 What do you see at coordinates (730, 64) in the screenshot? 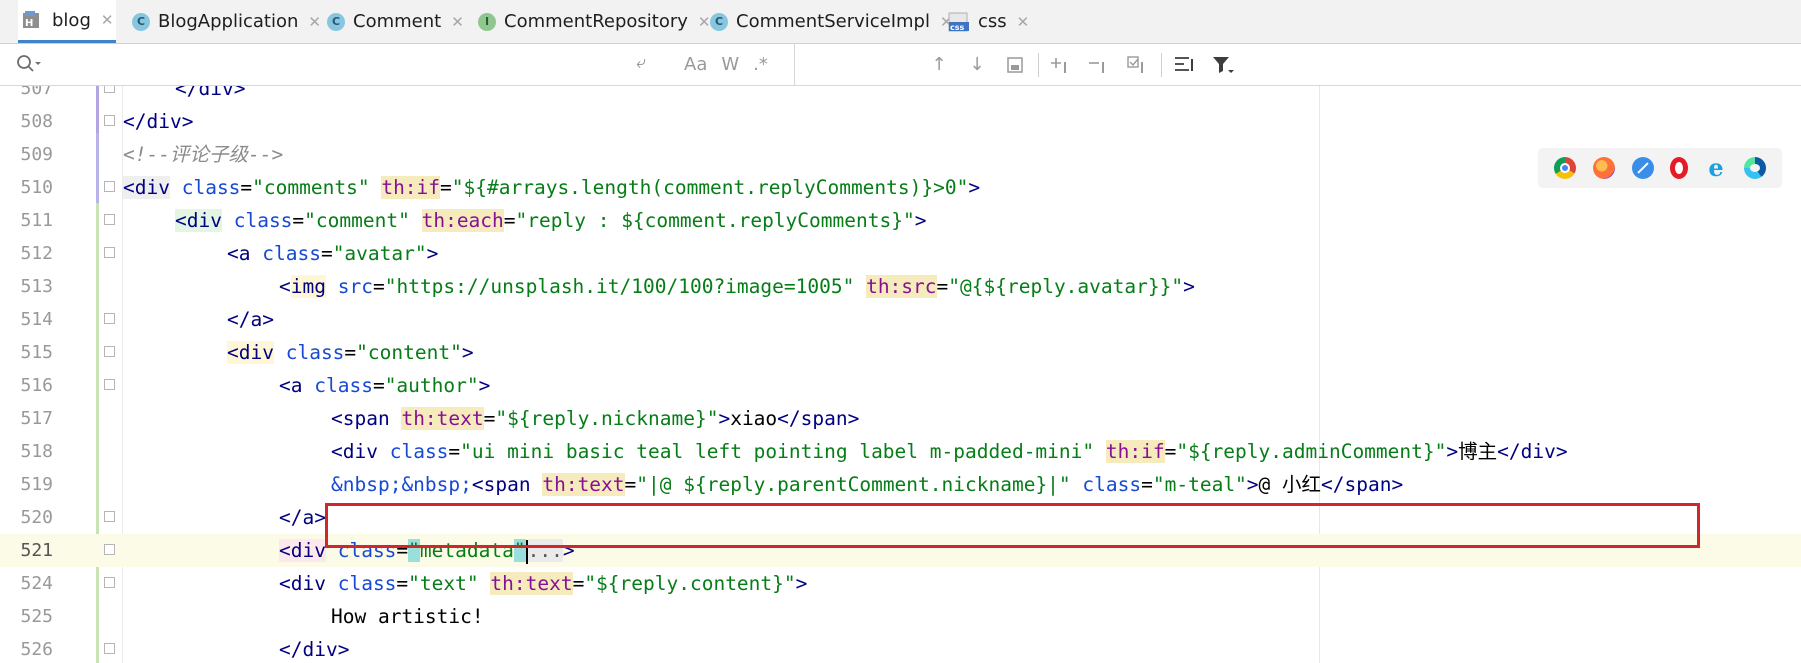
I see `words-toggle: W` at bounding box center [730, 64].